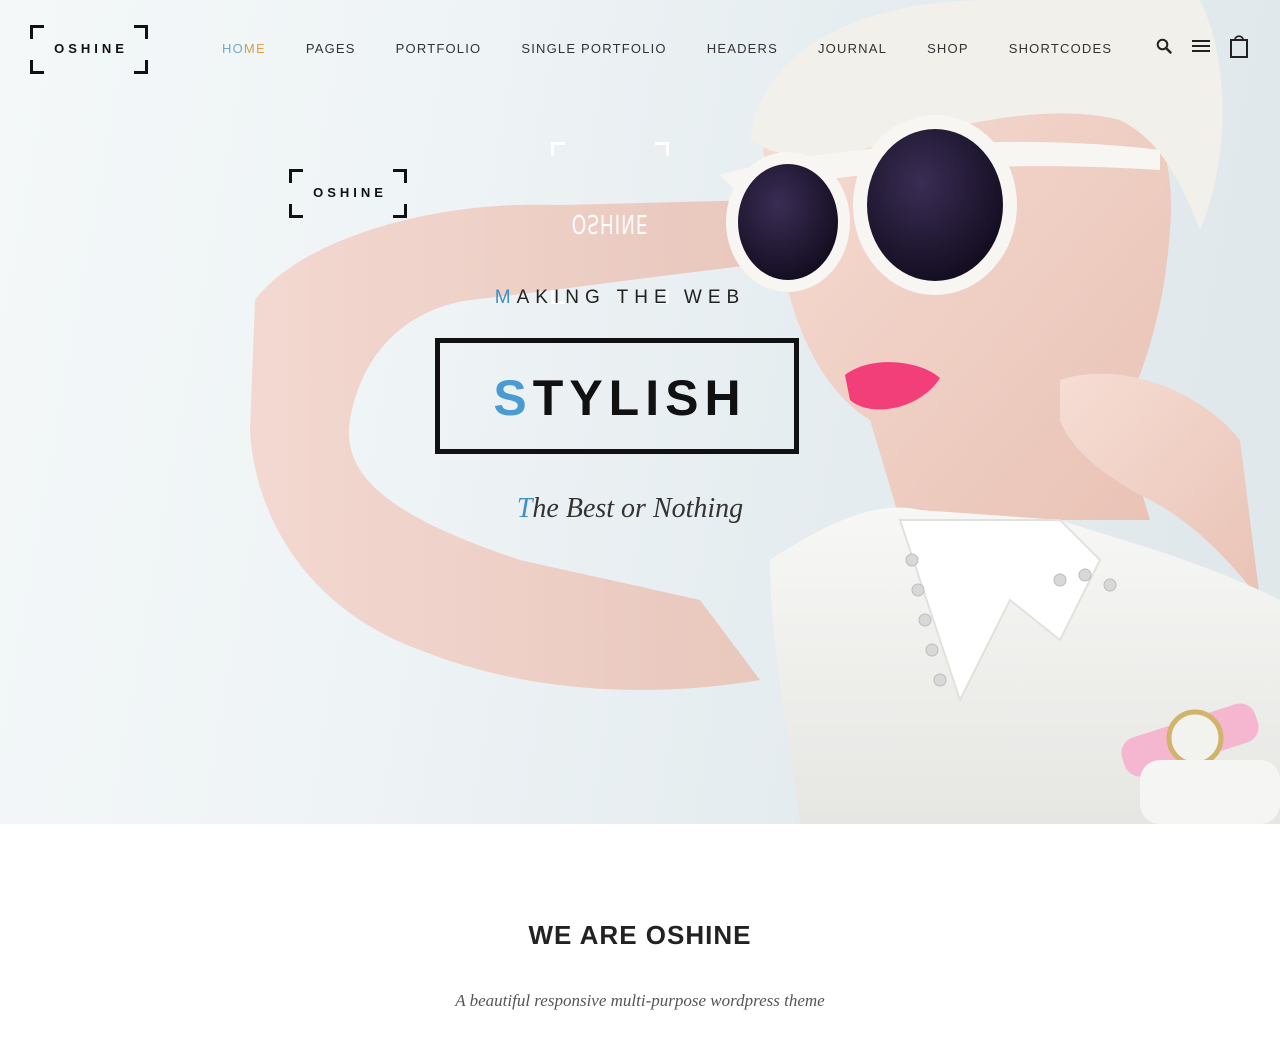 The width and height of the screenshot is (1280, 1059). I want to click on nav-active-letter: M, so click(249, 48).